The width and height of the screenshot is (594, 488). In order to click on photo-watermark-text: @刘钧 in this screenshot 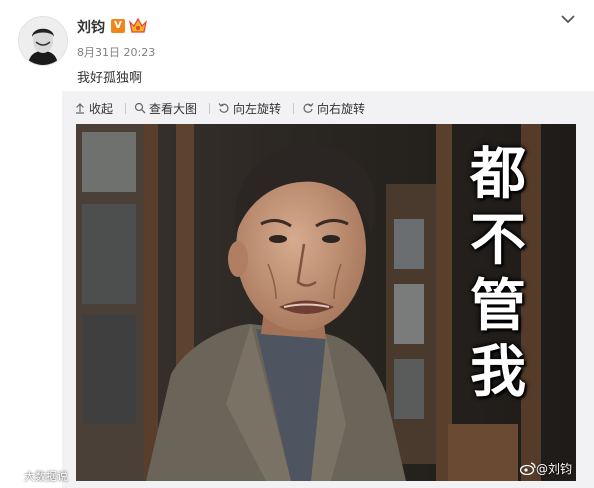, I will do `click(553, 469)`.